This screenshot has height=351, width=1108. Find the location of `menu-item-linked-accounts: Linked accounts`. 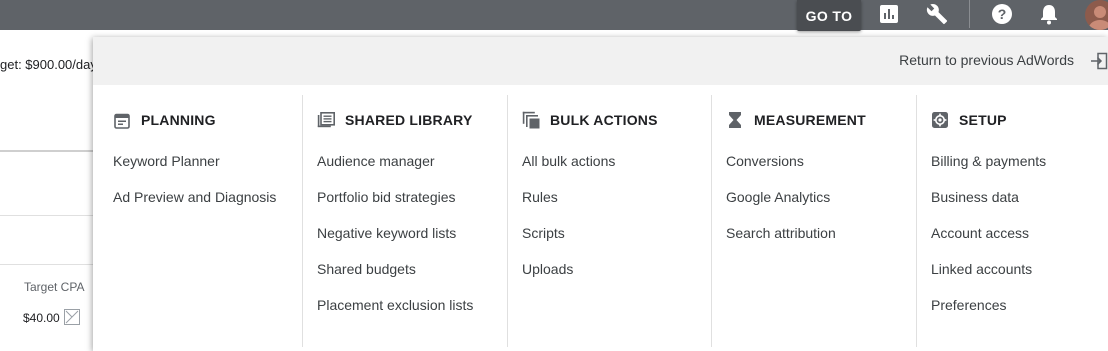

menu-item-linked-accounts: Linked accounts is located at coordinates (981, 269).